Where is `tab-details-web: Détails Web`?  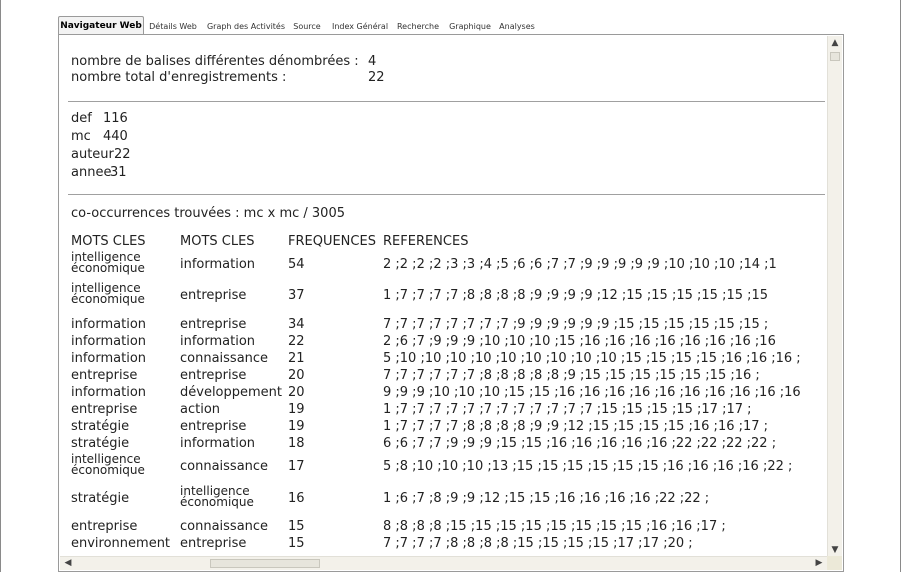 tab-details-web: Détails Web is located at coordinates (173, 27).